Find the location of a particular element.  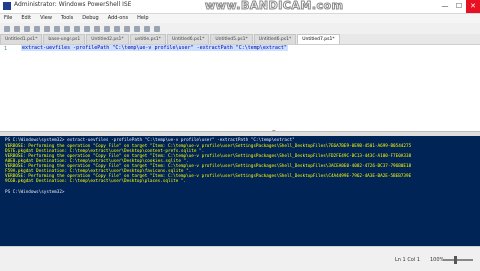

tab-untitled7: Untitled7.ps1* is located at coordinates (318, 39).